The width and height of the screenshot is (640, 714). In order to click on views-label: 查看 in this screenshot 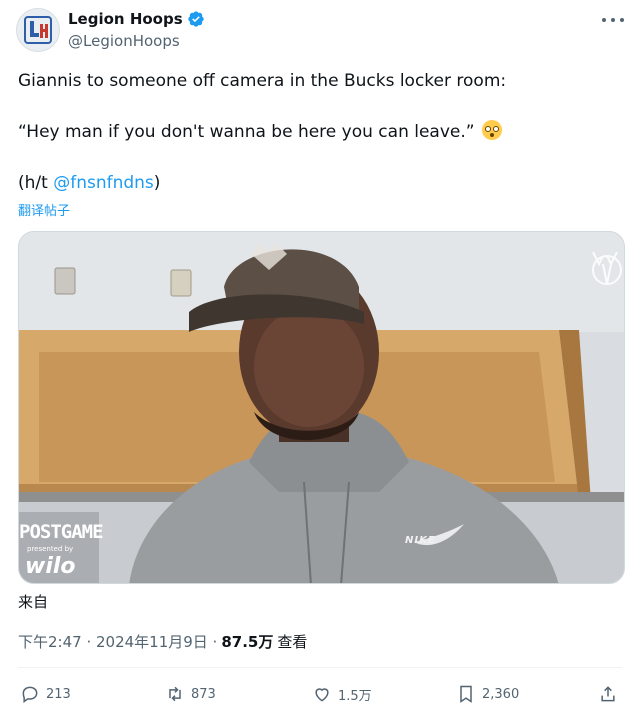, I will do `click(292, 642)`.